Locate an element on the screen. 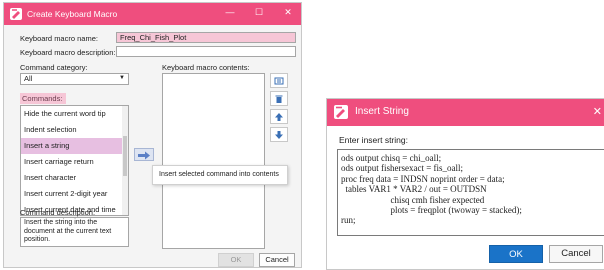 This screenshot has width=604, height=270. keyboard-button is located at coordinates (279, 80).